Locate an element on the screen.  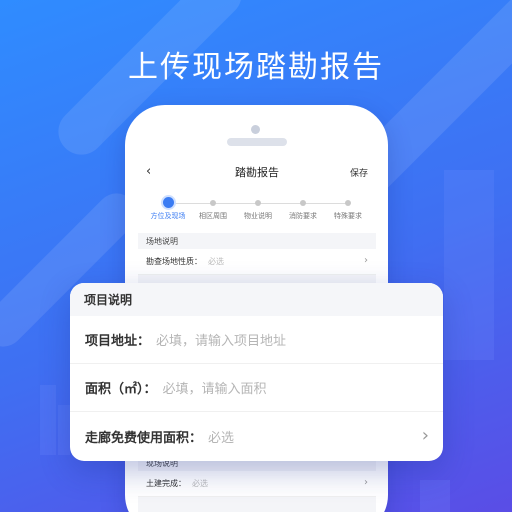
save-button: 保存 is located at coordinates (359, 172).